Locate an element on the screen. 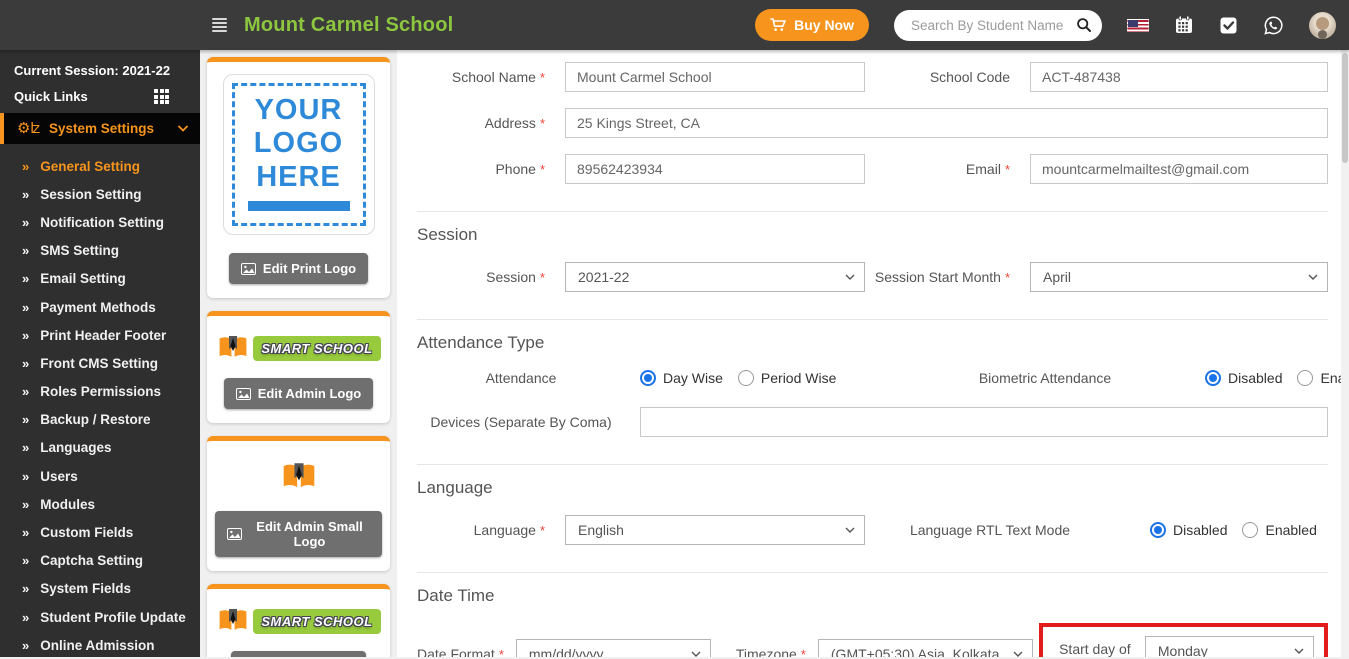  sidebar-item-backup-restore: Backup / Restore is located at coordinates (100, 420).